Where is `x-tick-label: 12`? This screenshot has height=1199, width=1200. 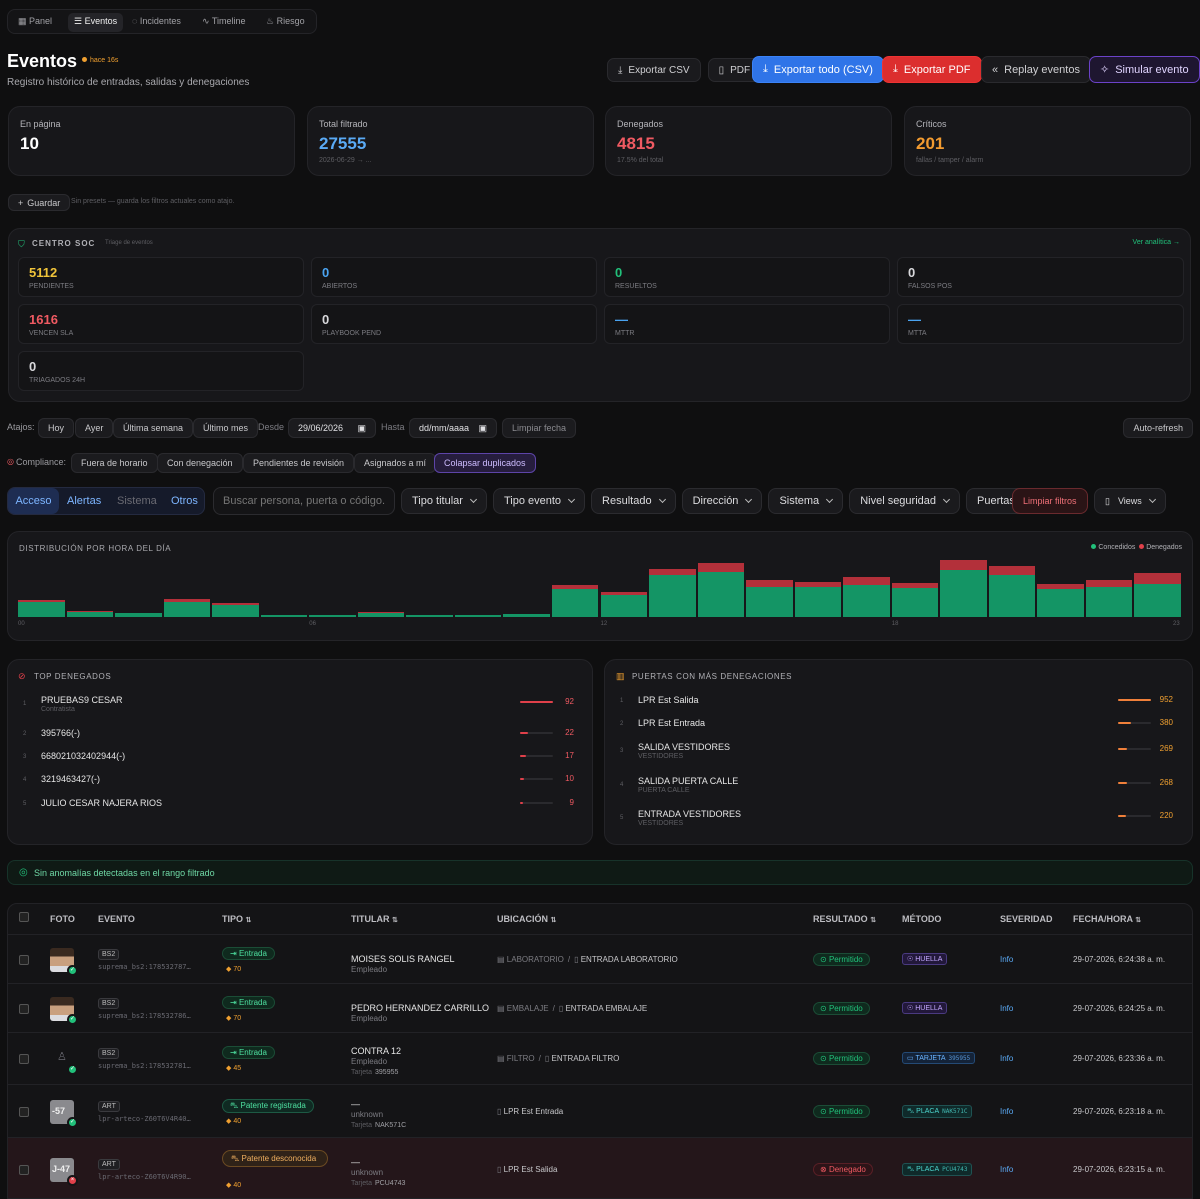
x-tick-label: 12 is located at coordinates (604, 624).